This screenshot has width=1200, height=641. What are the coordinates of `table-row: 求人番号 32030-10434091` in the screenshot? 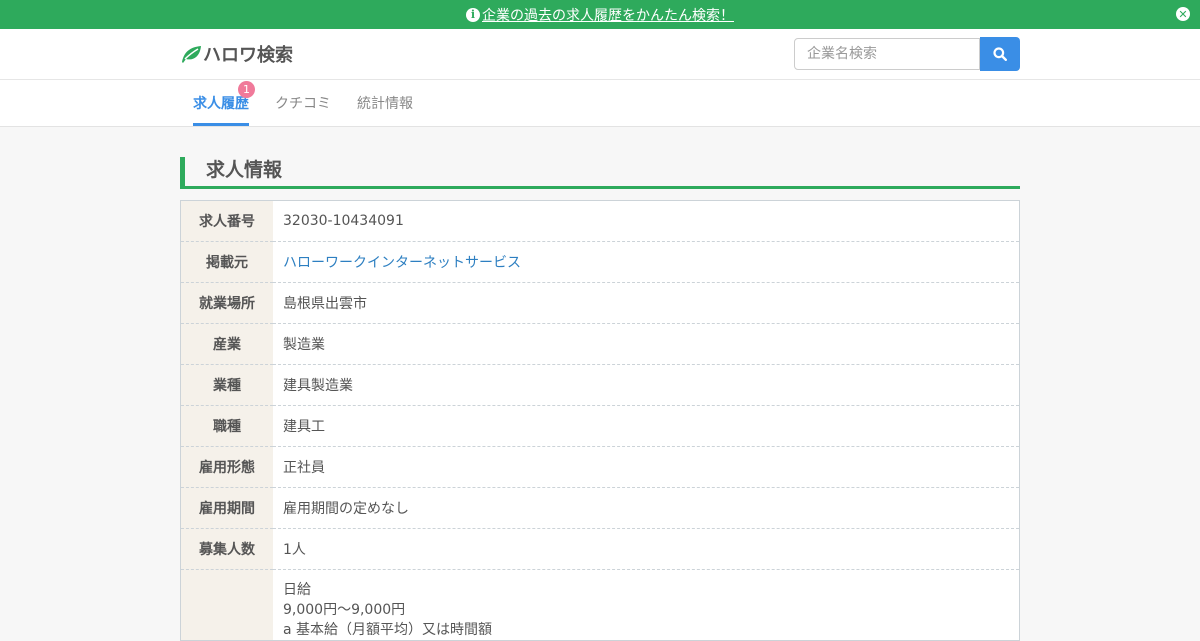 It's located at (600, 221).